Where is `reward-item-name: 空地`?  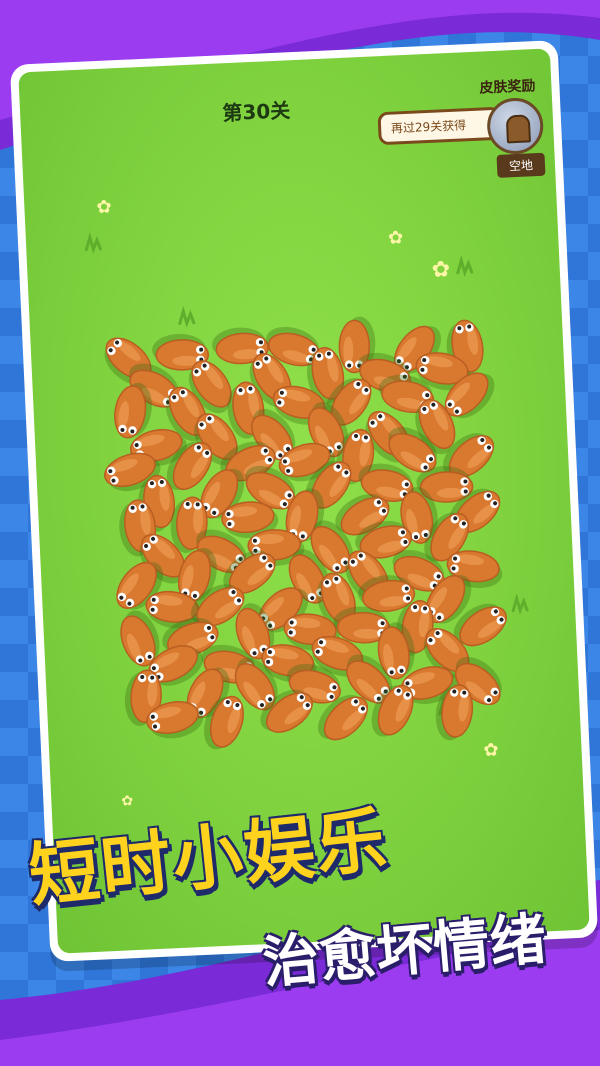 reward-item-name: 空地 is located at coordinates (521, 165).